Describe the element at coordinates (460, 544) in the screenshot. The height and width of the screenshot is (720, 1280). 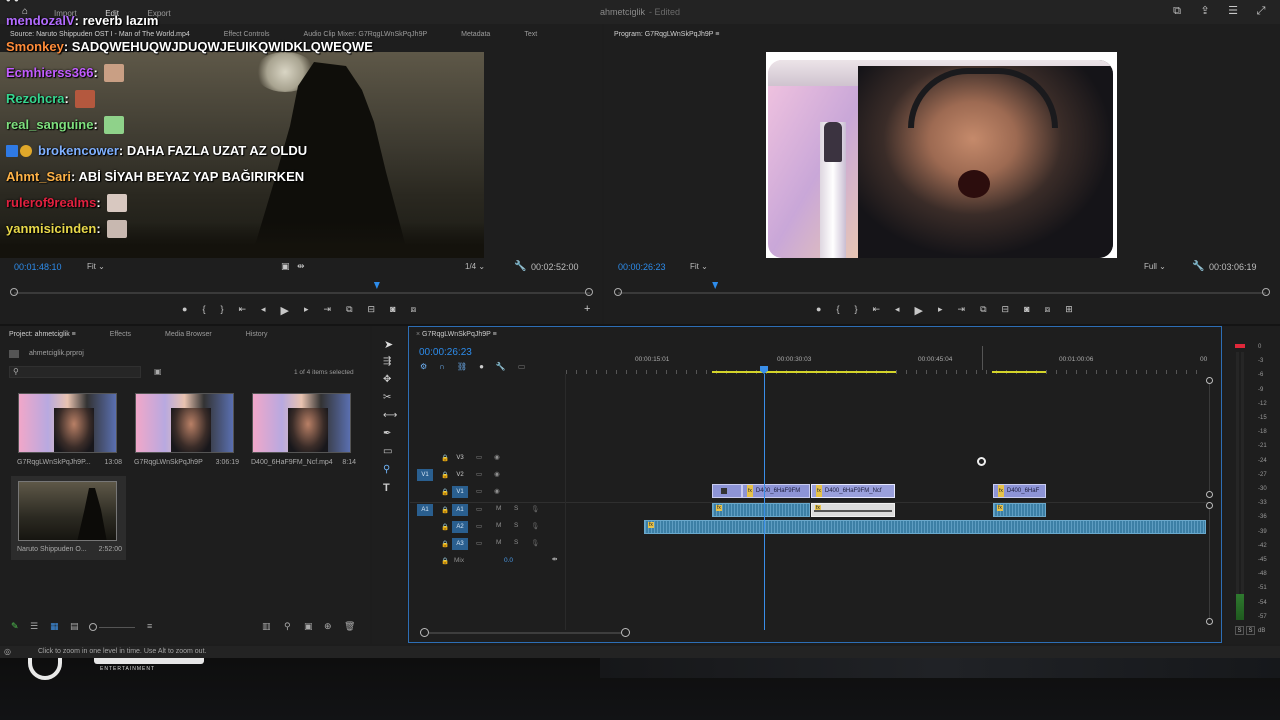
I see `track-a3-label: A3` at that location.